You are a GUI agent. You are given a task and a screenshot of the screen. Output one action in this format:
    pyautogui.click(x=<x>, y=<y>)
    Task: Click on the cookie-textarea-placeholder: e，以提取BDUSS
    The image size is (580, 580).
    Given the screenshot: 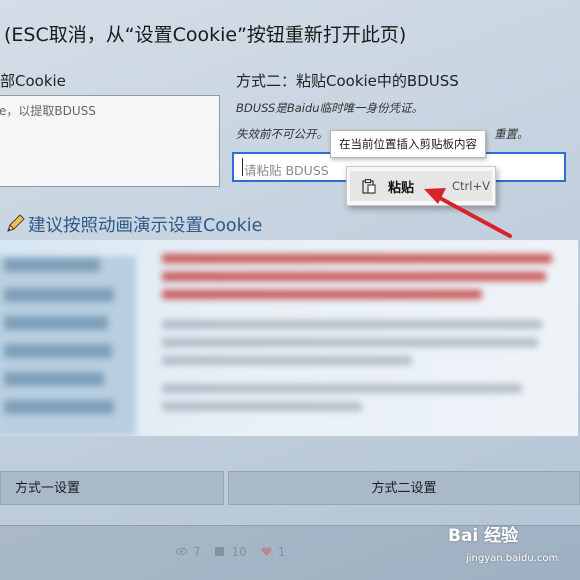 What is the action you would take?
    pyautogui.click(x=48, y=111)
    